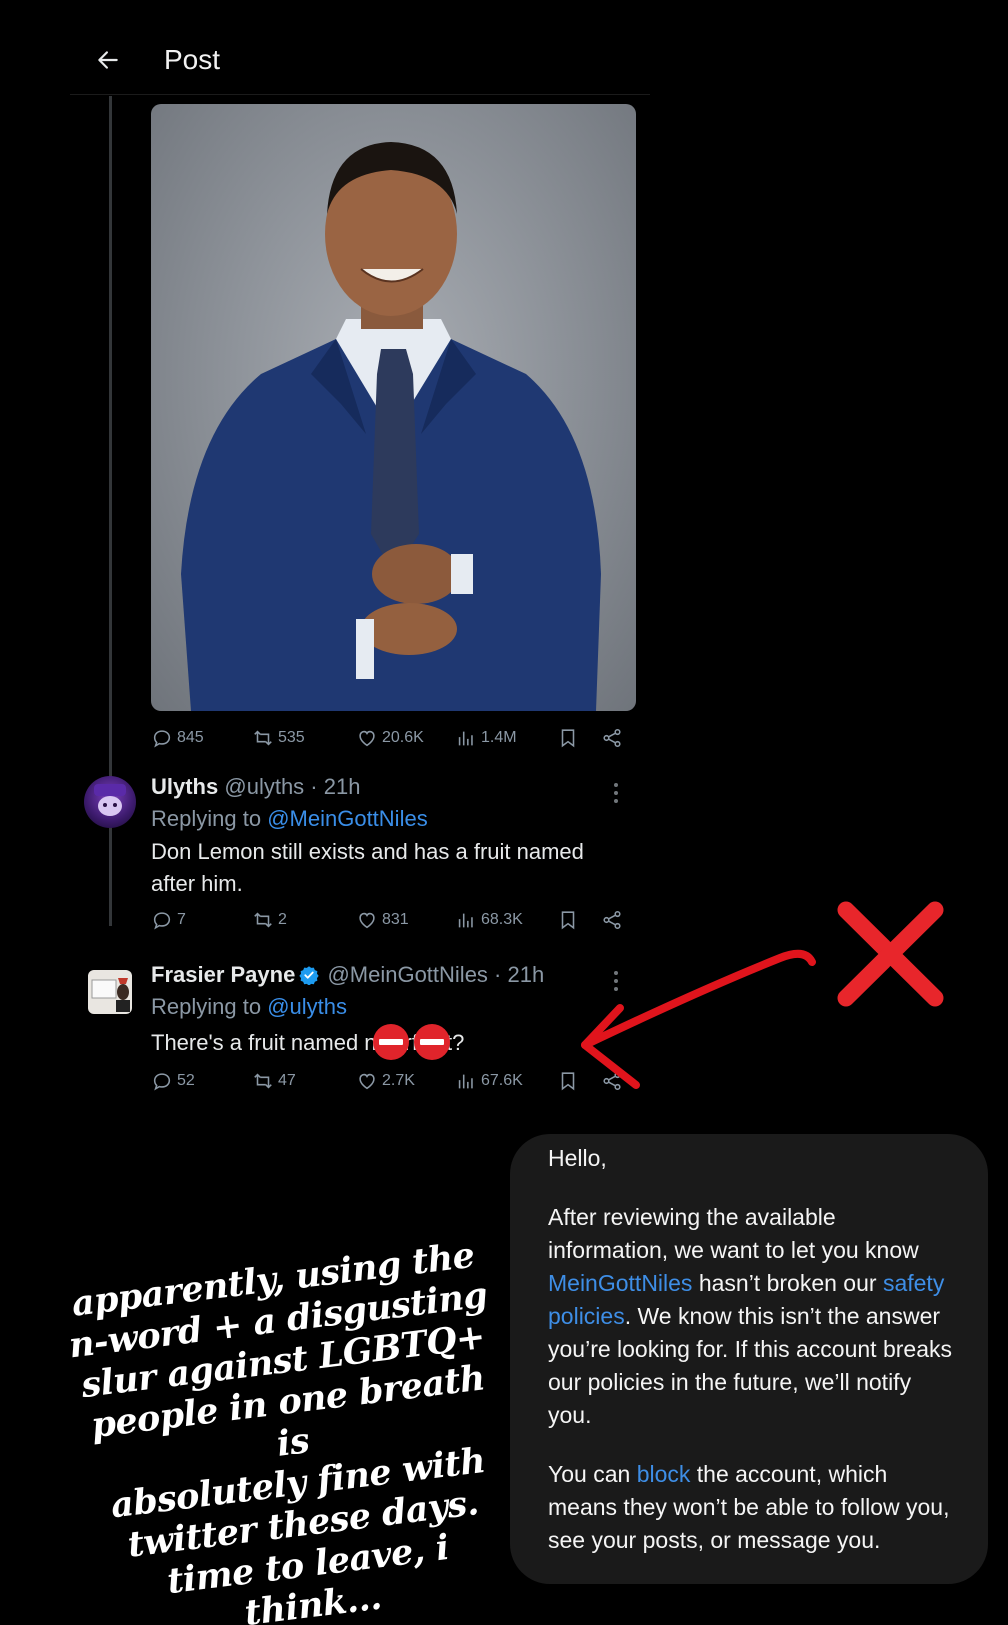 Image resolution: width=1008 pixels, height=1625 pixels. Describe the element at coordinates (190, 737) in the screenshot. I see `reply-count: 845` at that location.